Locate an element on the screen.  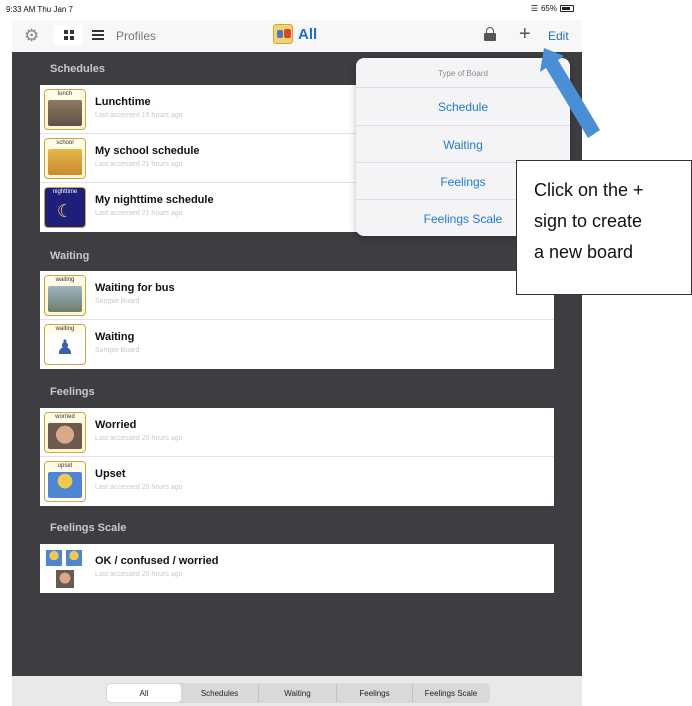
list-item: waiting ♟ Waiting Sample Board is located at coordinates (297, 344).